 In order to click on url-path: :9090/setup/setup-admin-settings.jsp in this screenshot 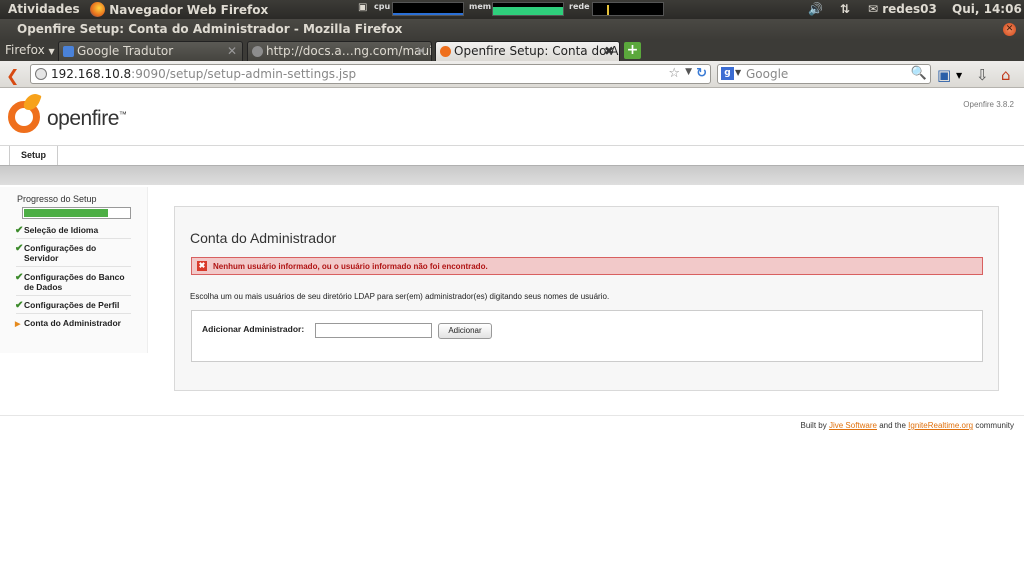, I will do `click(244, 74)`.